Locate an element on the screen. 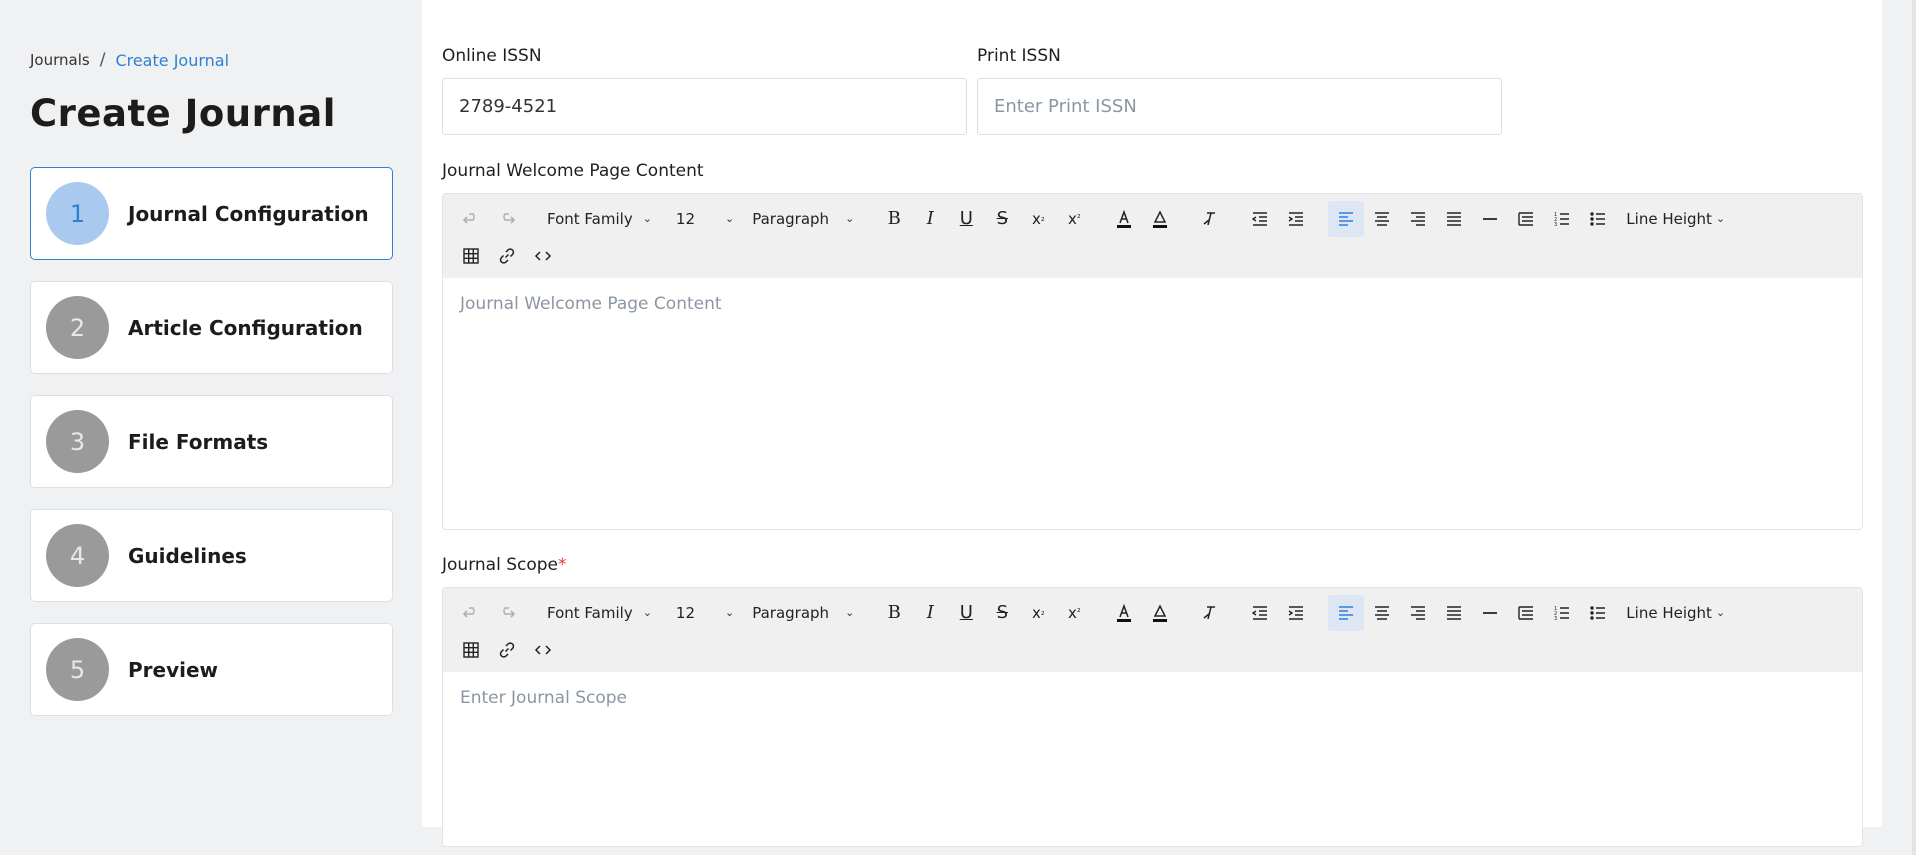 The height and width of the screenshot is (855, 1916). step-label: Guidelines is located at coordinates (187, 555).